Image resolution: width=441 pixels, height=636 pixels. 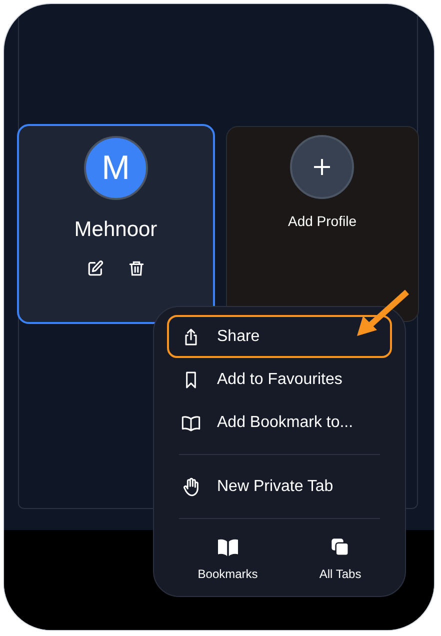 I want to click on add-profile-card: Add Profile, so click(x=322, y=224).